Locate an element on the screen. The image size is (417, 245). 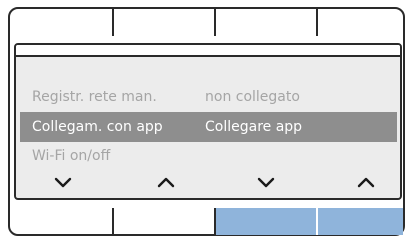
menu-row-value: Collegare app is located at coordinates (254, 127).